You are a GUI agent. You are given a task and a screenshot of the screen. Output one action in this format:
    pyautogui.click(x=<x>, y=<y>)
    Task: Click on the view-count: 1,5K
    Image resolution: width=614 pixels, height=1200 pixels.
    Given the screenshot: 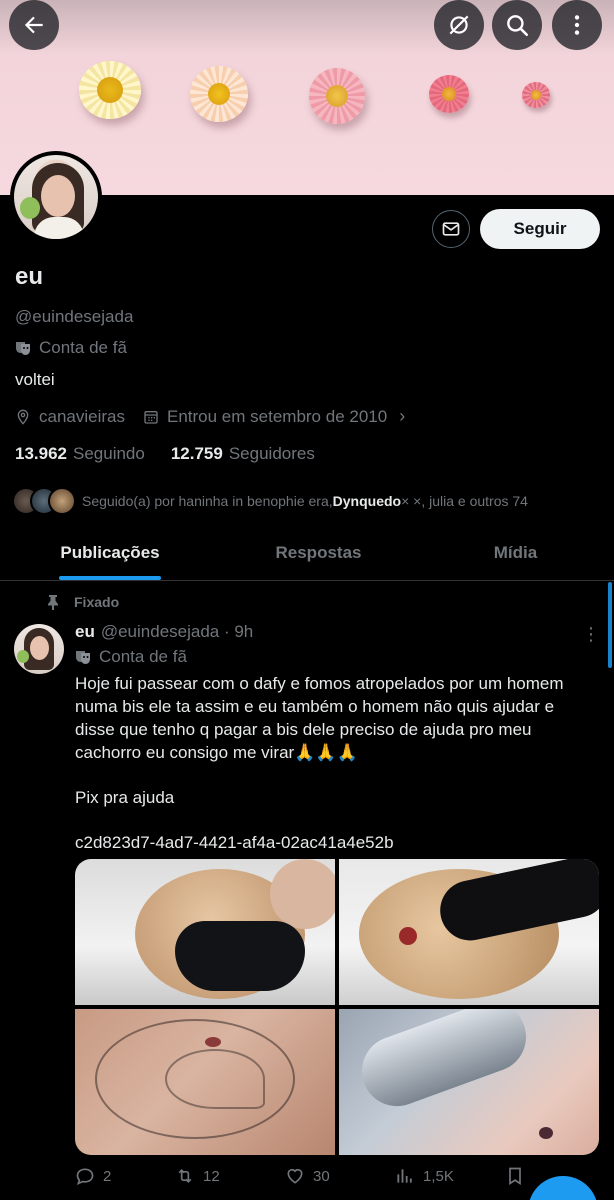 What is the action you would take?
    pyautogui.click(x=438, y=1176)
    